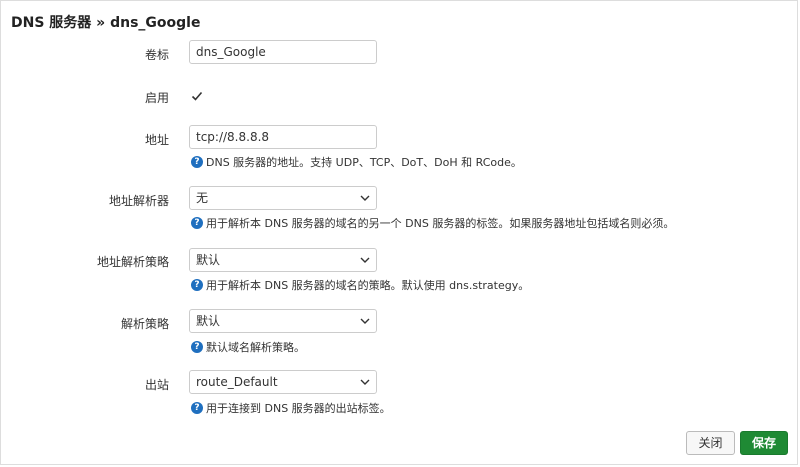 This screenshot has width=800, height=467. What do you see at coordinates (138, 201) in the screenshot?
I see `address-resolver-field-label: 地址解析器` at bounding box center [138, 201].